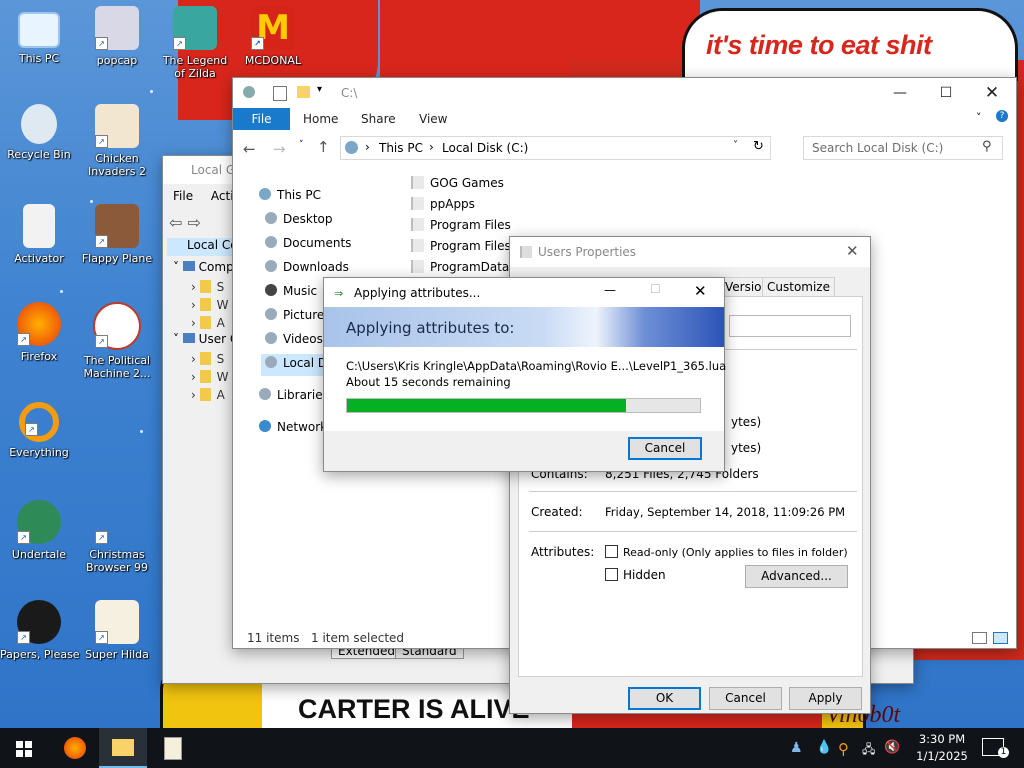  What do you see at coordinates (790, 326) in the screenshot?
I see `folder-name-field` at bounding box center [790, 326].